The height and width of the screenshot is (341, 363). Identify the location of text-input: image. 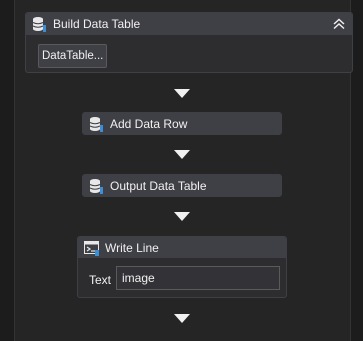
(198, 278).